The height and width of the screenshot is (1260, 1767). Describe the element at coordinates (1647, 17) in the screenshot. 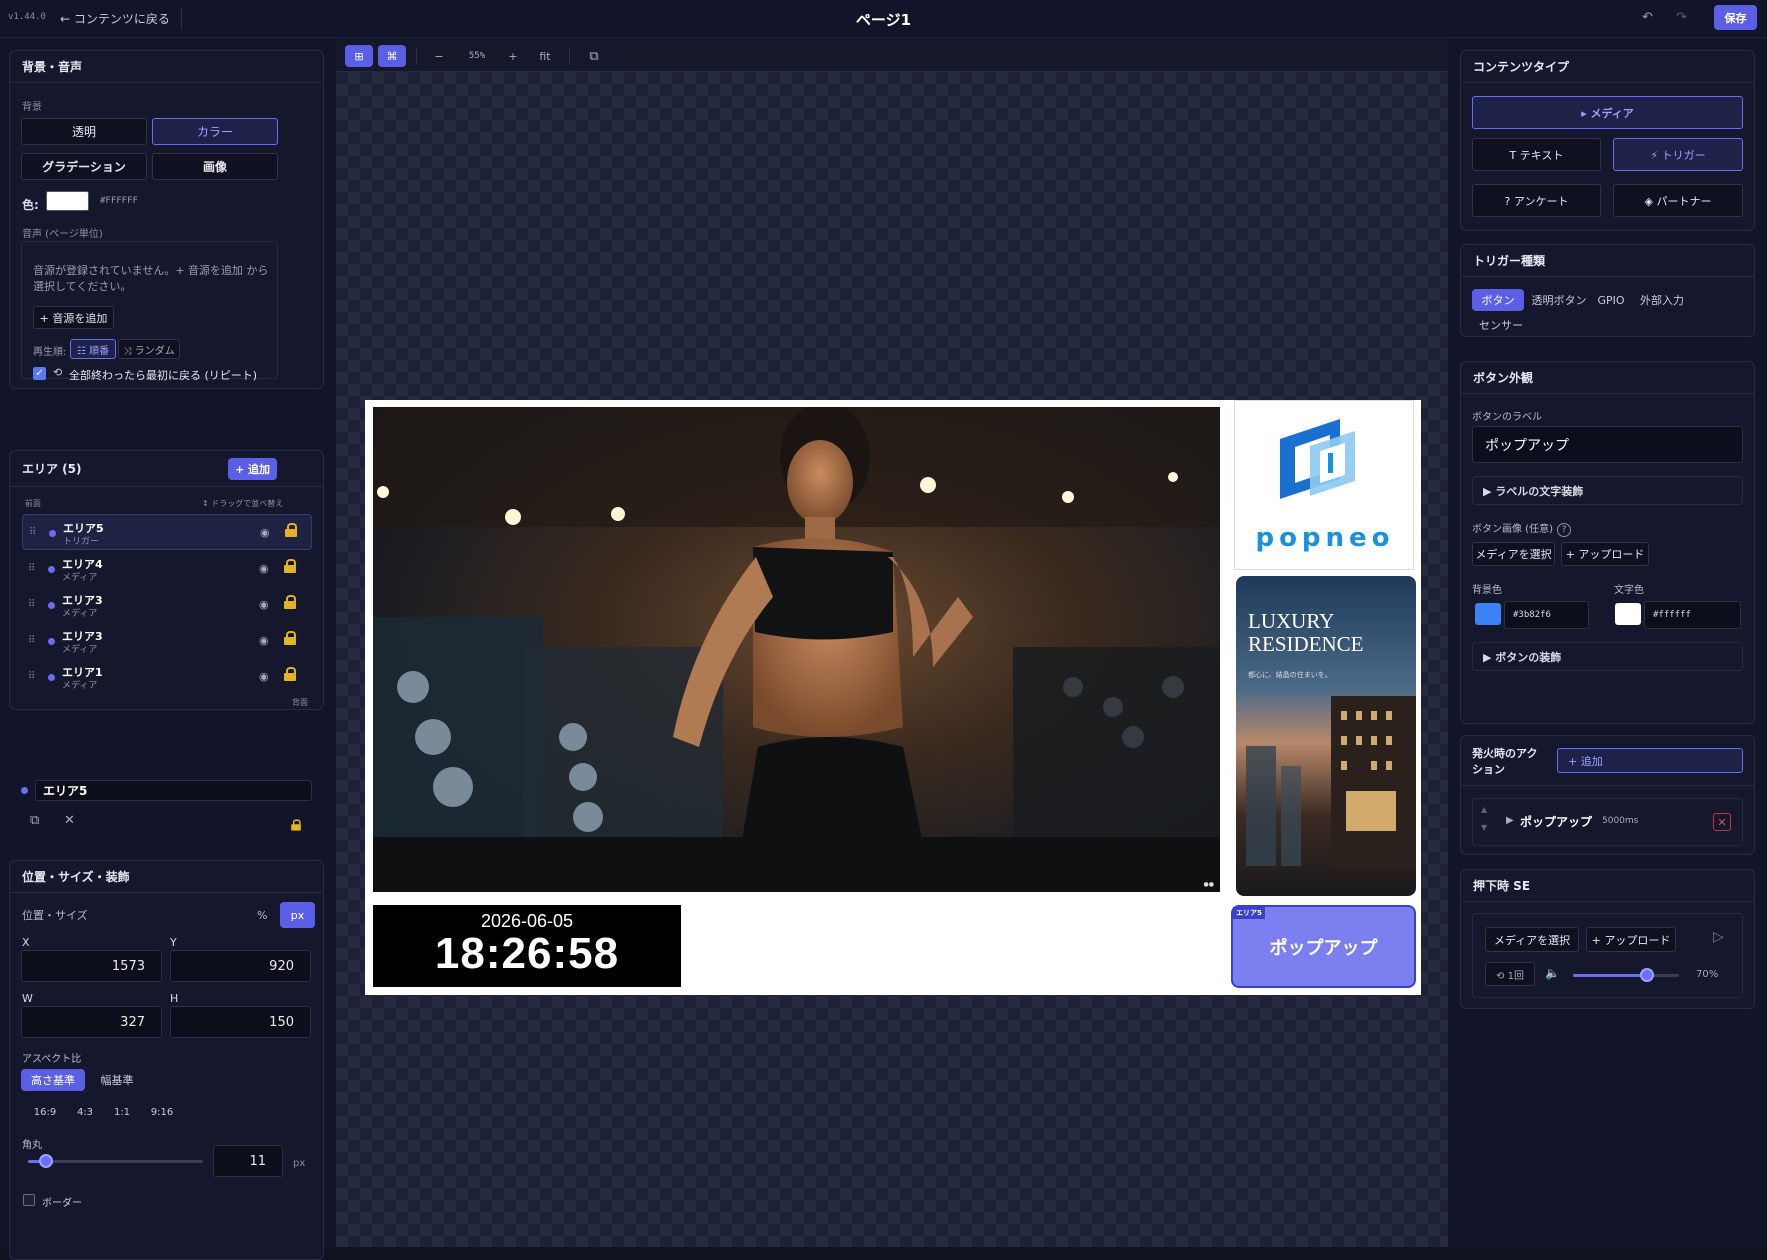

I see `undo-icon: ↶` at that location.